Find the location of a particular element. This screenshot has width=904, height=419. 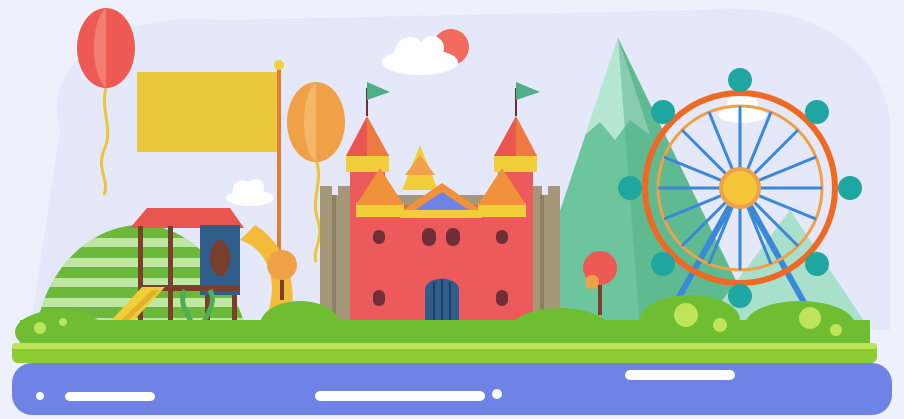

banner-flag is located at coordinates (207, 112).